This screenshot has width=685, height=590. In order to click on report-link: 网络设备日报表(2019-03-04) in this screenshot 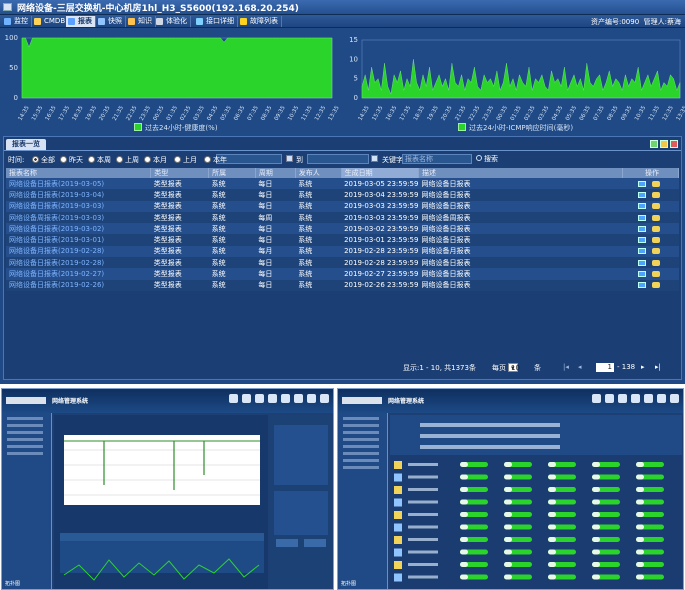, I will do `click(78, 195)`.